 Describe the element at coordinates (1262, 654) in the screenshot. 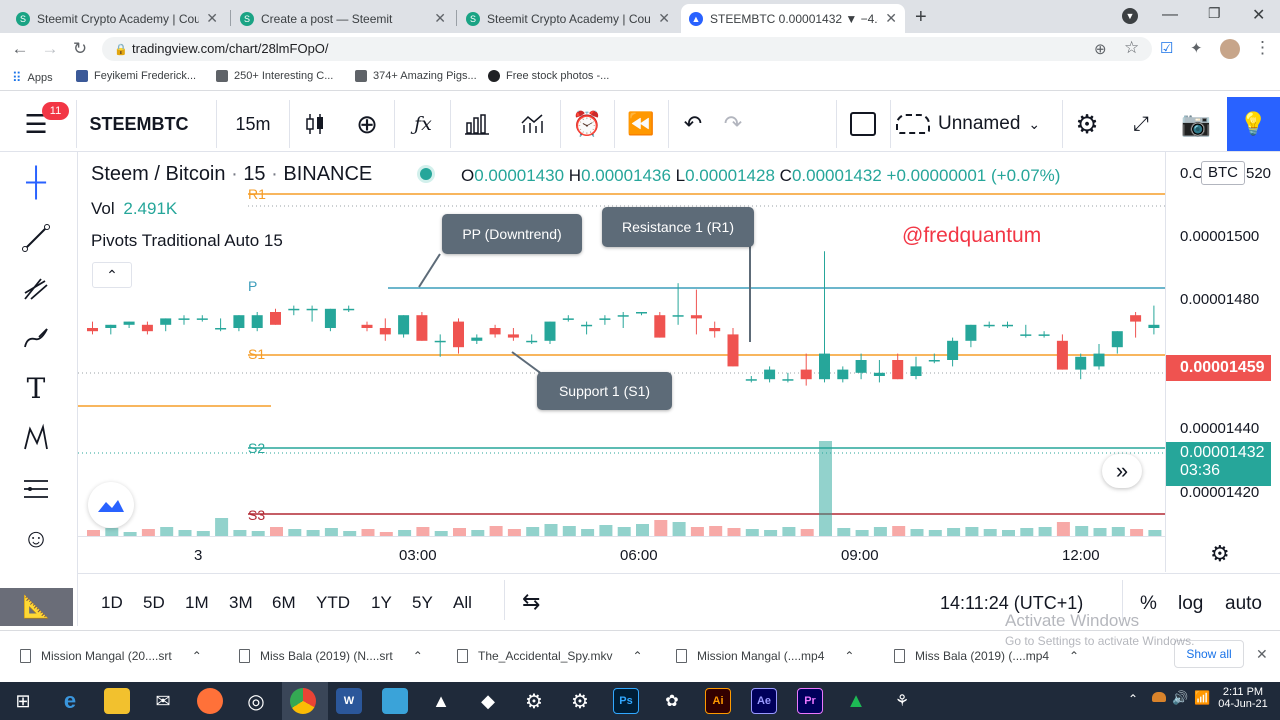

I see `close-downloads-icon: ✕` at that location.